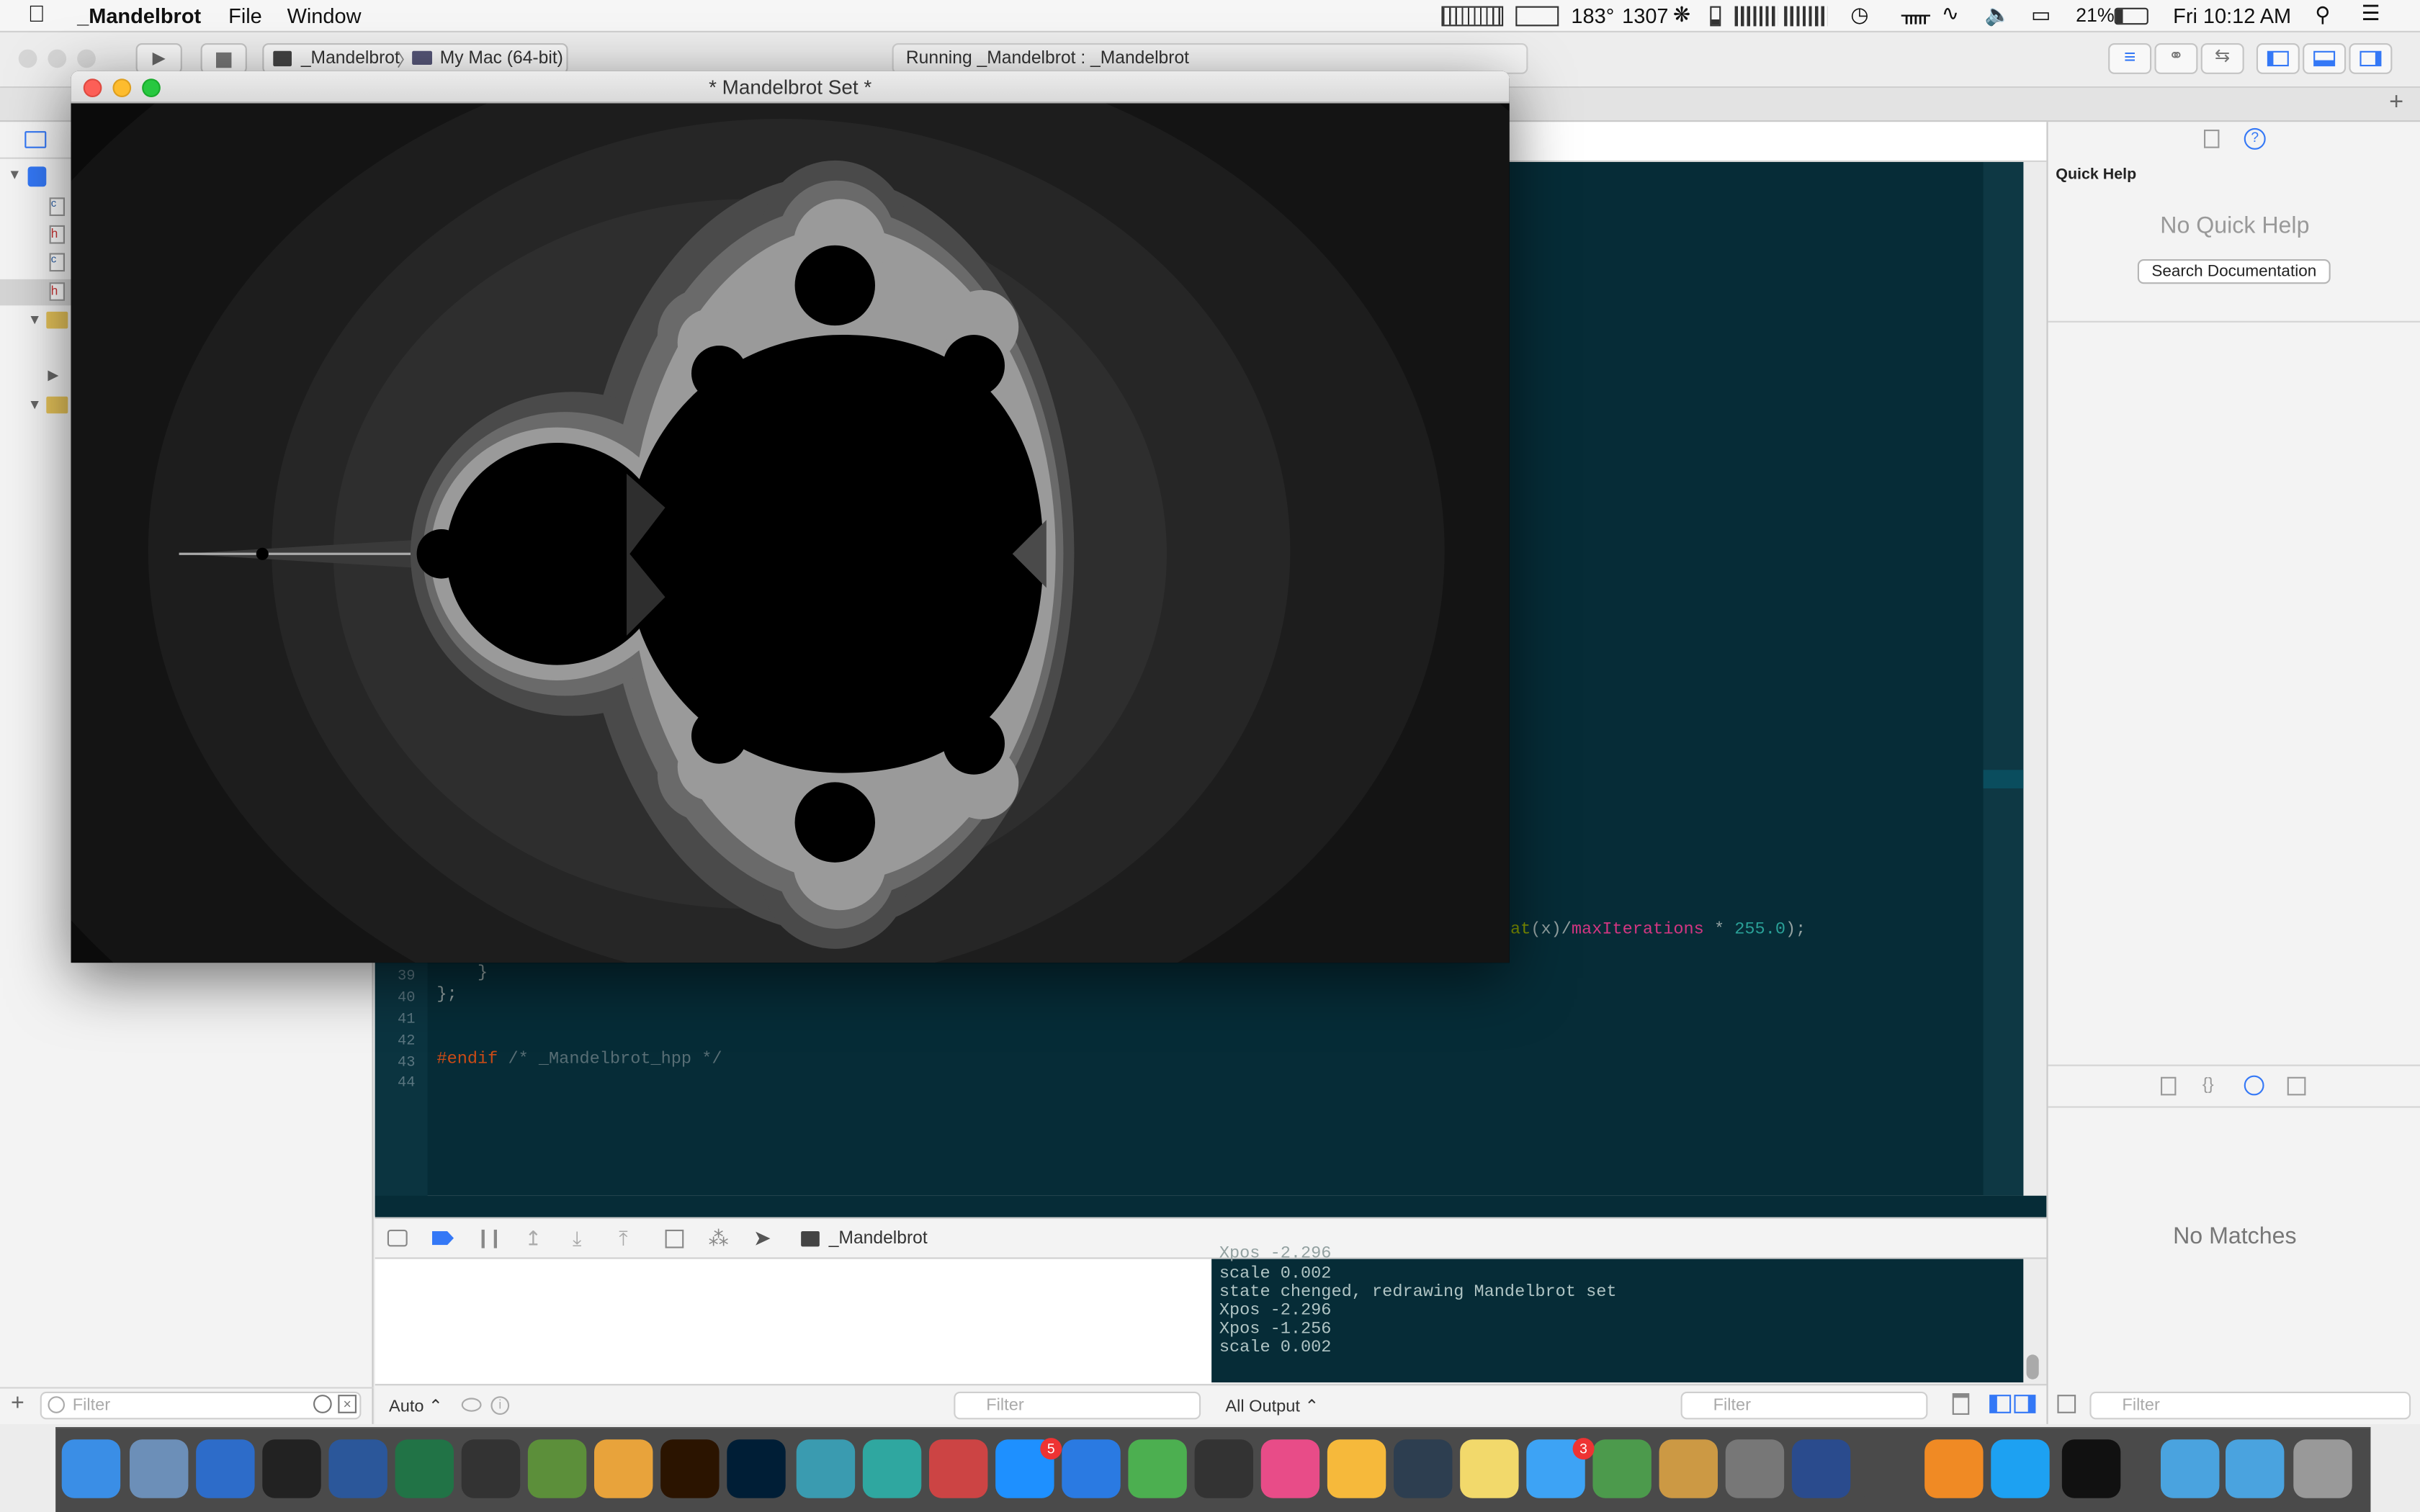 The image size is (2420, 1512). I want to click on scheme-selector: _Mandelbrot 〉 My Mac (64-bit), so click(415, 58).